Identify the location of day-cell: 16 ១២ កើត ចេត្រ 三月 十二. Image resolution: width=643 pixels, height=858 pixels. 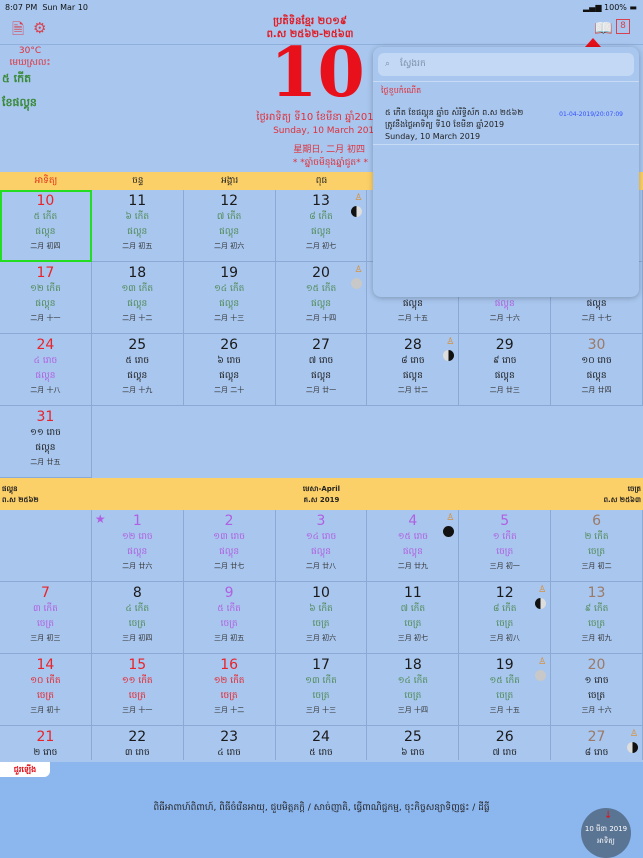
(229, 690).